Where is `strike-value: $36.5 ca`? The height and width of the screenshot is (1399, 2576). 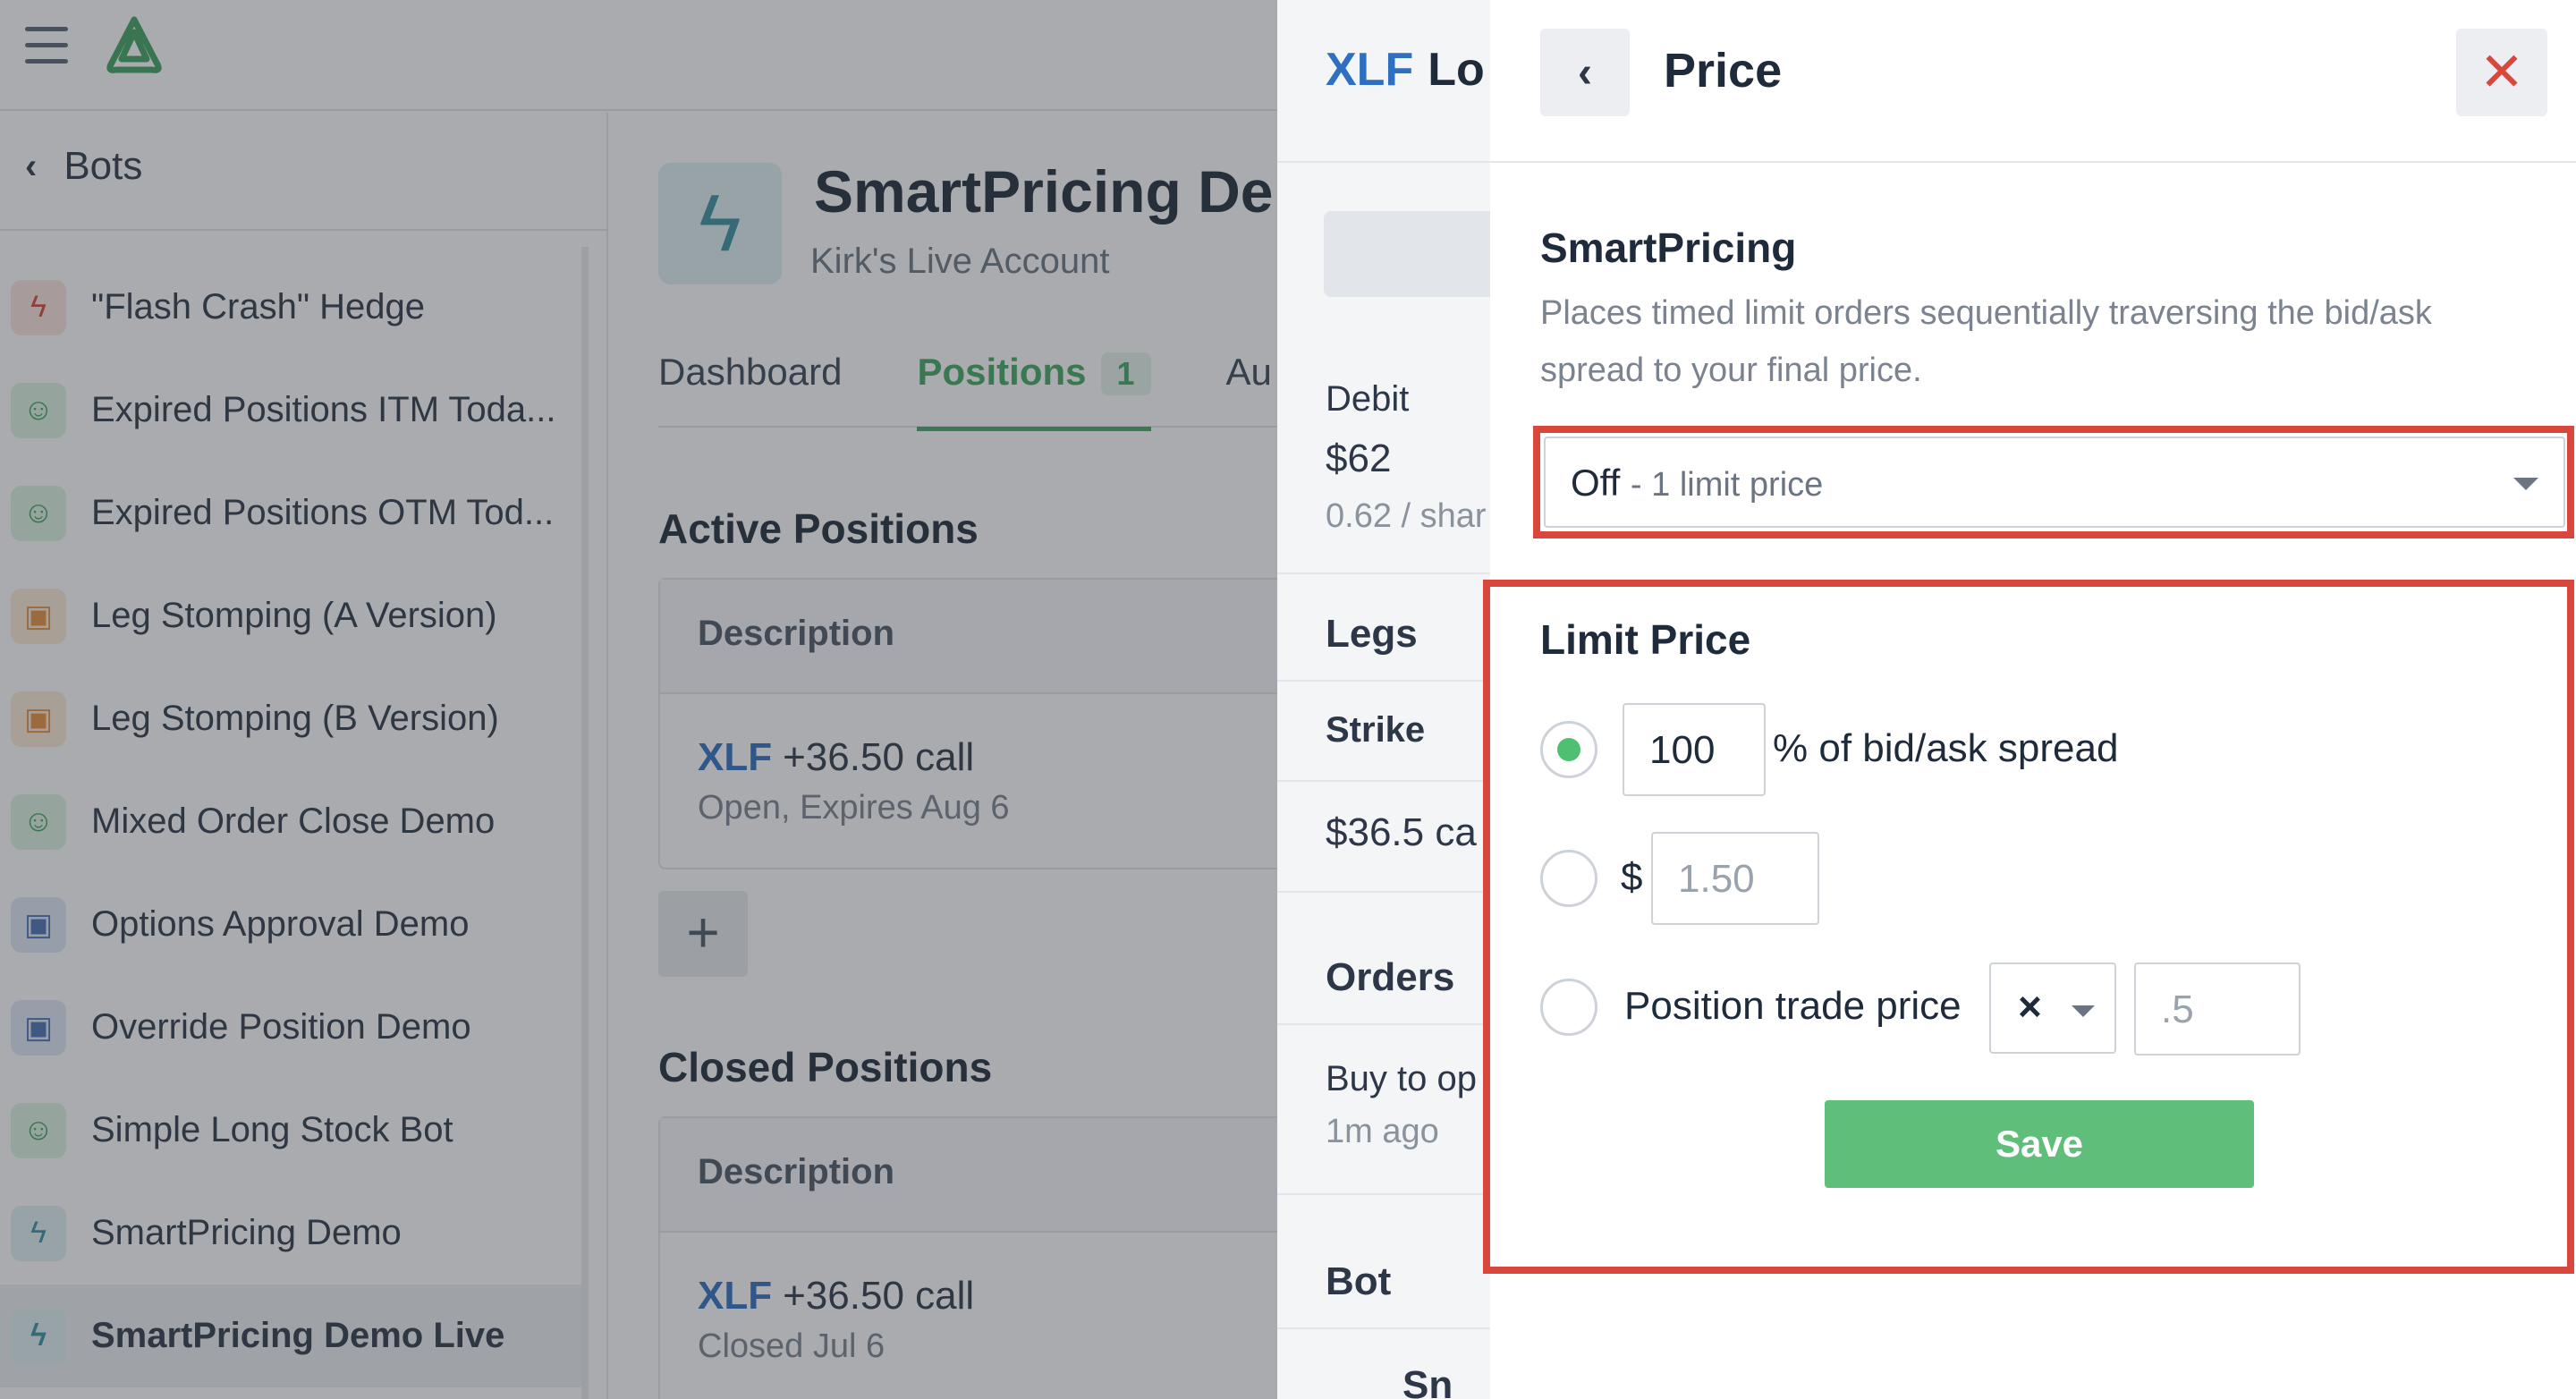 strike-value: $36.5 ca is located at coordinates (1401, 832).